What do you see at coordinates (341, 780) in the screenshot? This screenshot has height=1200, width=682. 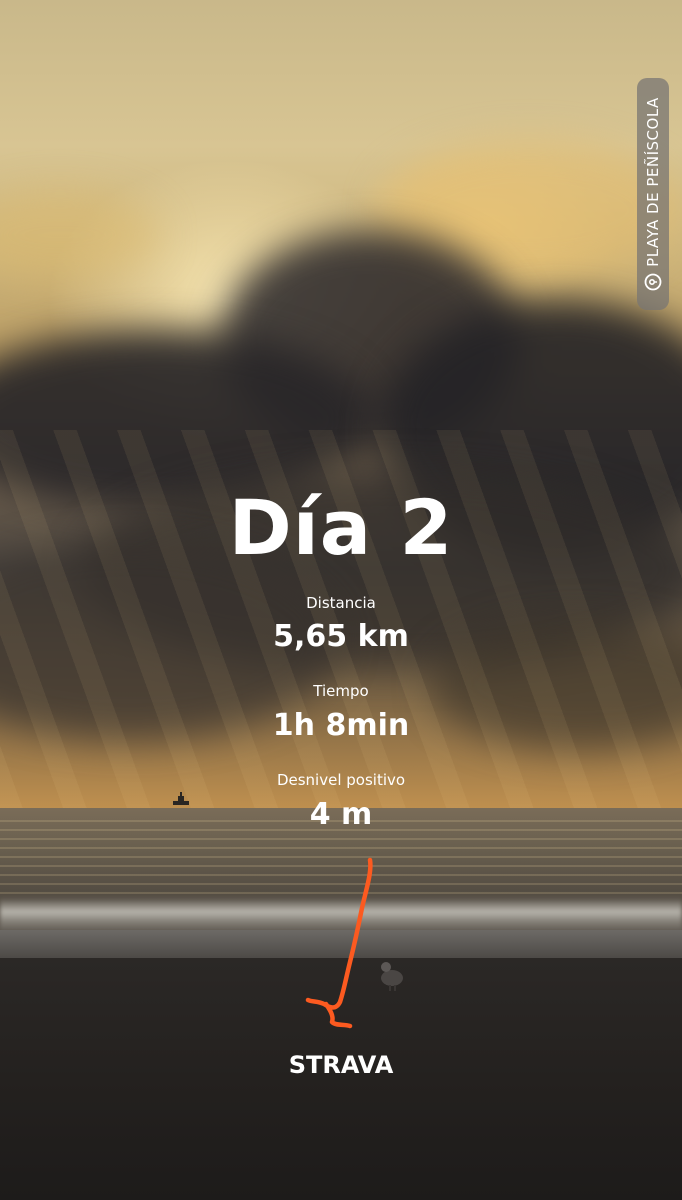 I see `elevation-gain-label: Desnivel positivo` at bounding box center [341, 780].